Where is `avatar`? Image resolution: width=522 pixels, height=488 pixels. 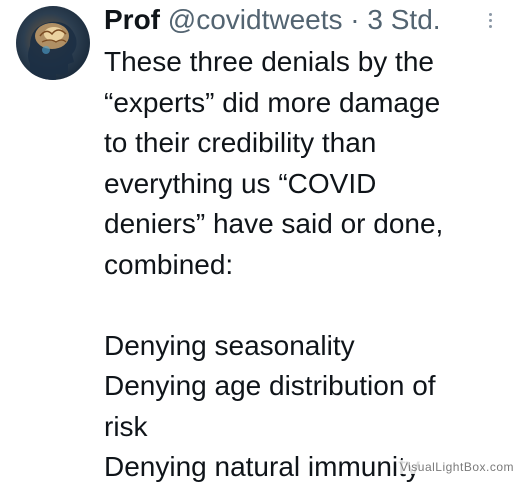 avatar is located at coordinates (53, 43).